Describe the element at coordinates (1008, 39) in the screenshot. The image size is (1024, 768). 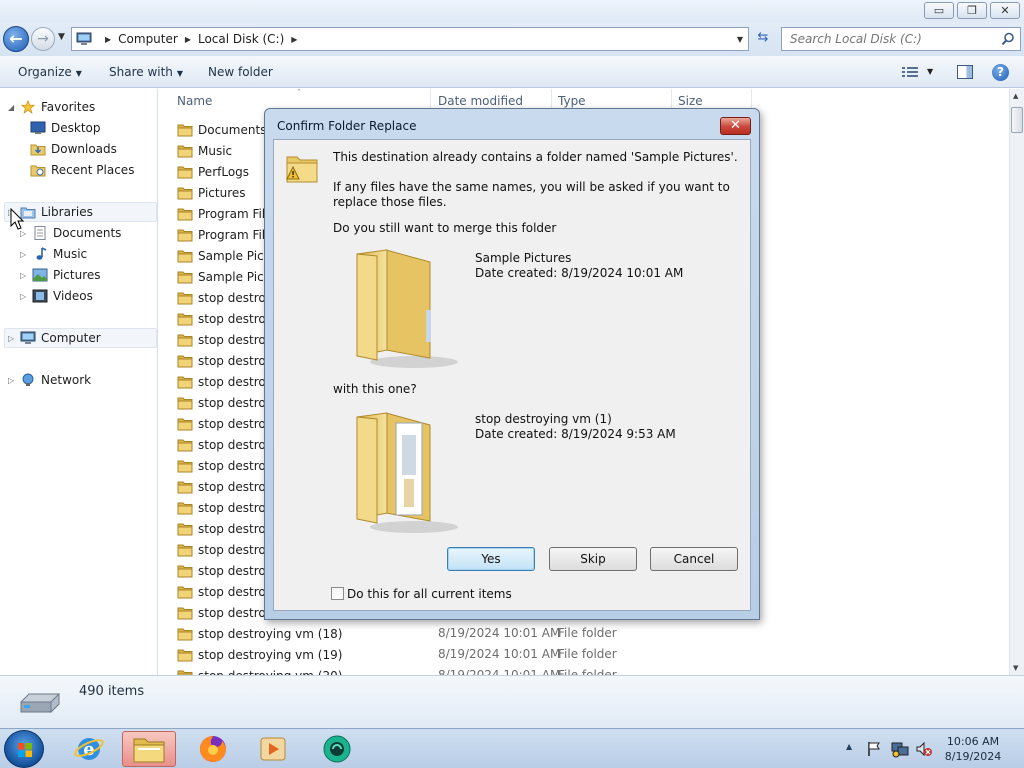
I see `search-icon` at that location.